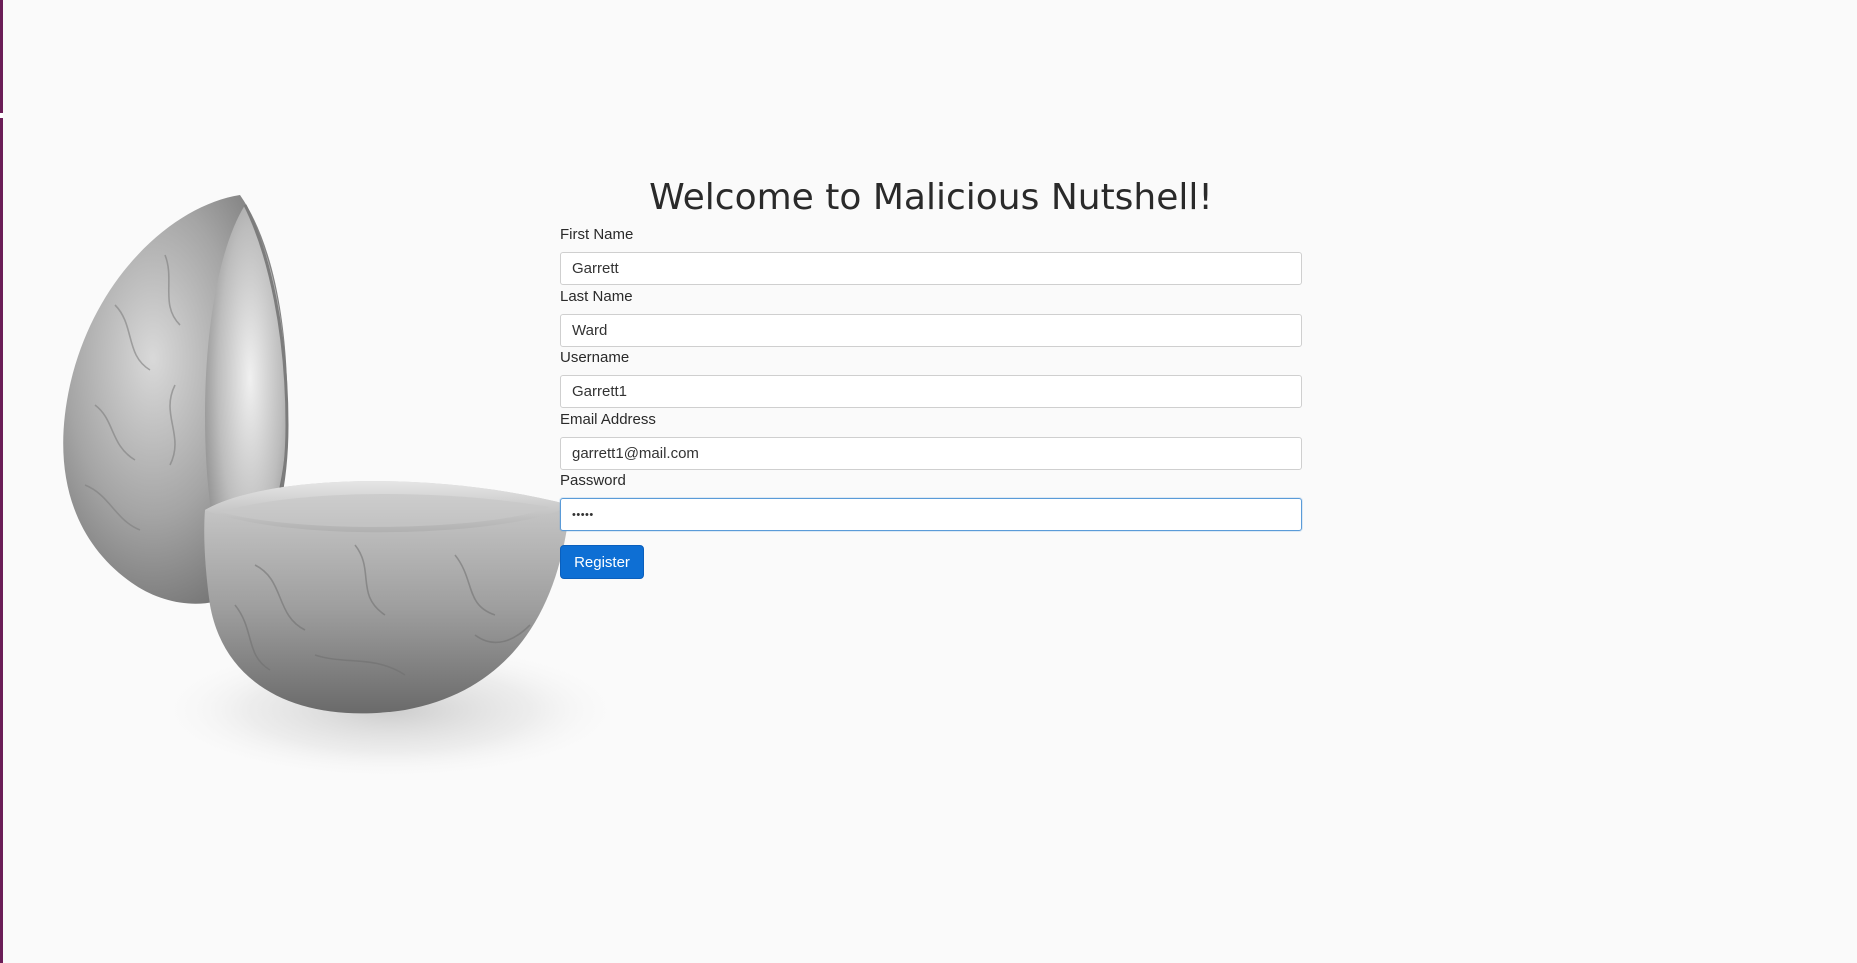 The height and width of the screenshot is (963, 1857). I want to click on register-button: Register, so click(602, 562).